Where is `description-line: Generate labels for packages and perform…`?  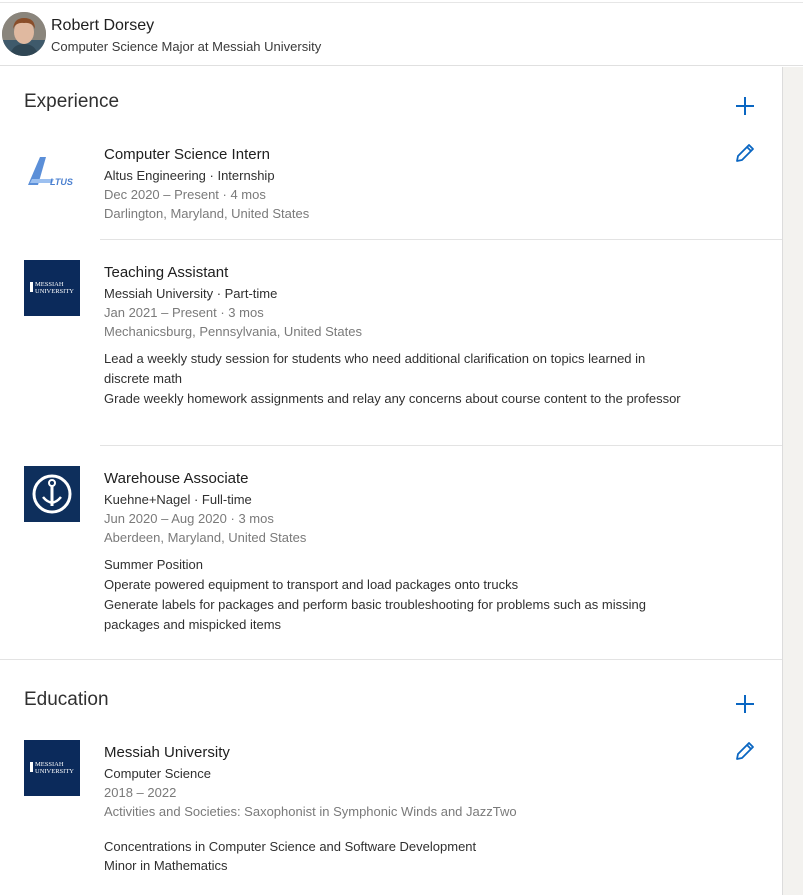 description-line: Generate labels for packages and perform… is located at coordinates (375, 614).